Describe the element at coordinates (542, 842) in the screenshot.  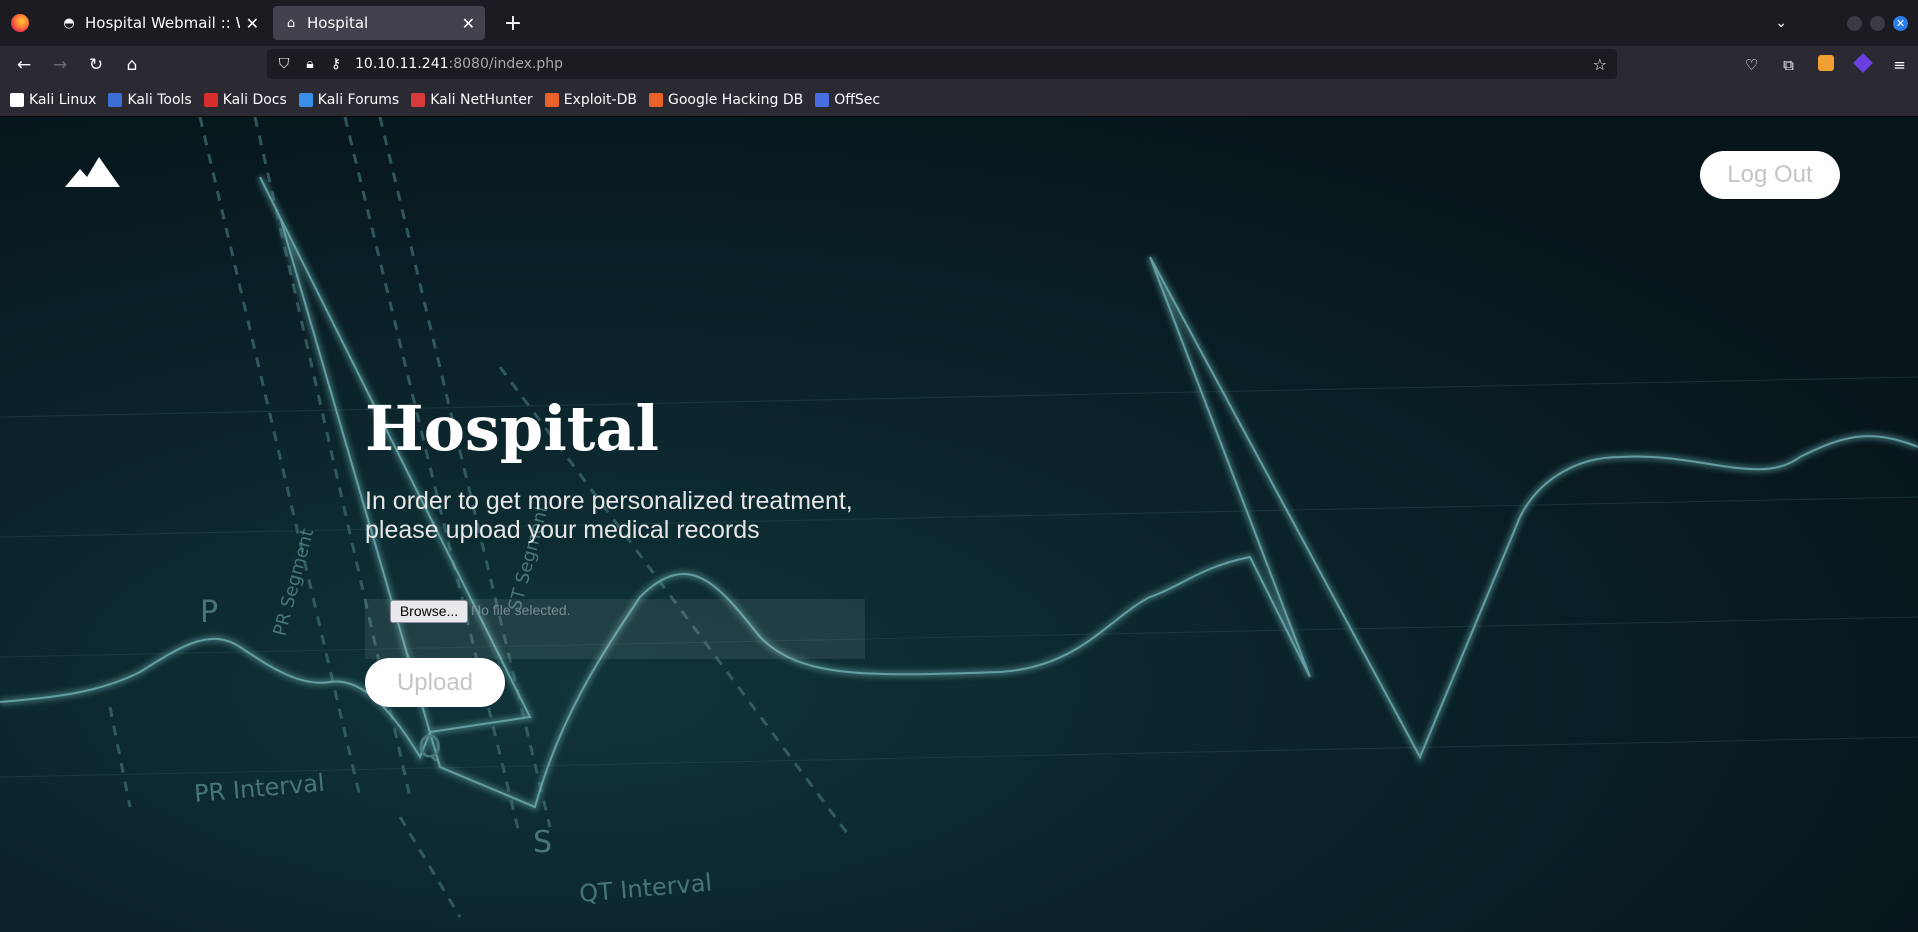
I see `ecg-label-s: S` at that location.